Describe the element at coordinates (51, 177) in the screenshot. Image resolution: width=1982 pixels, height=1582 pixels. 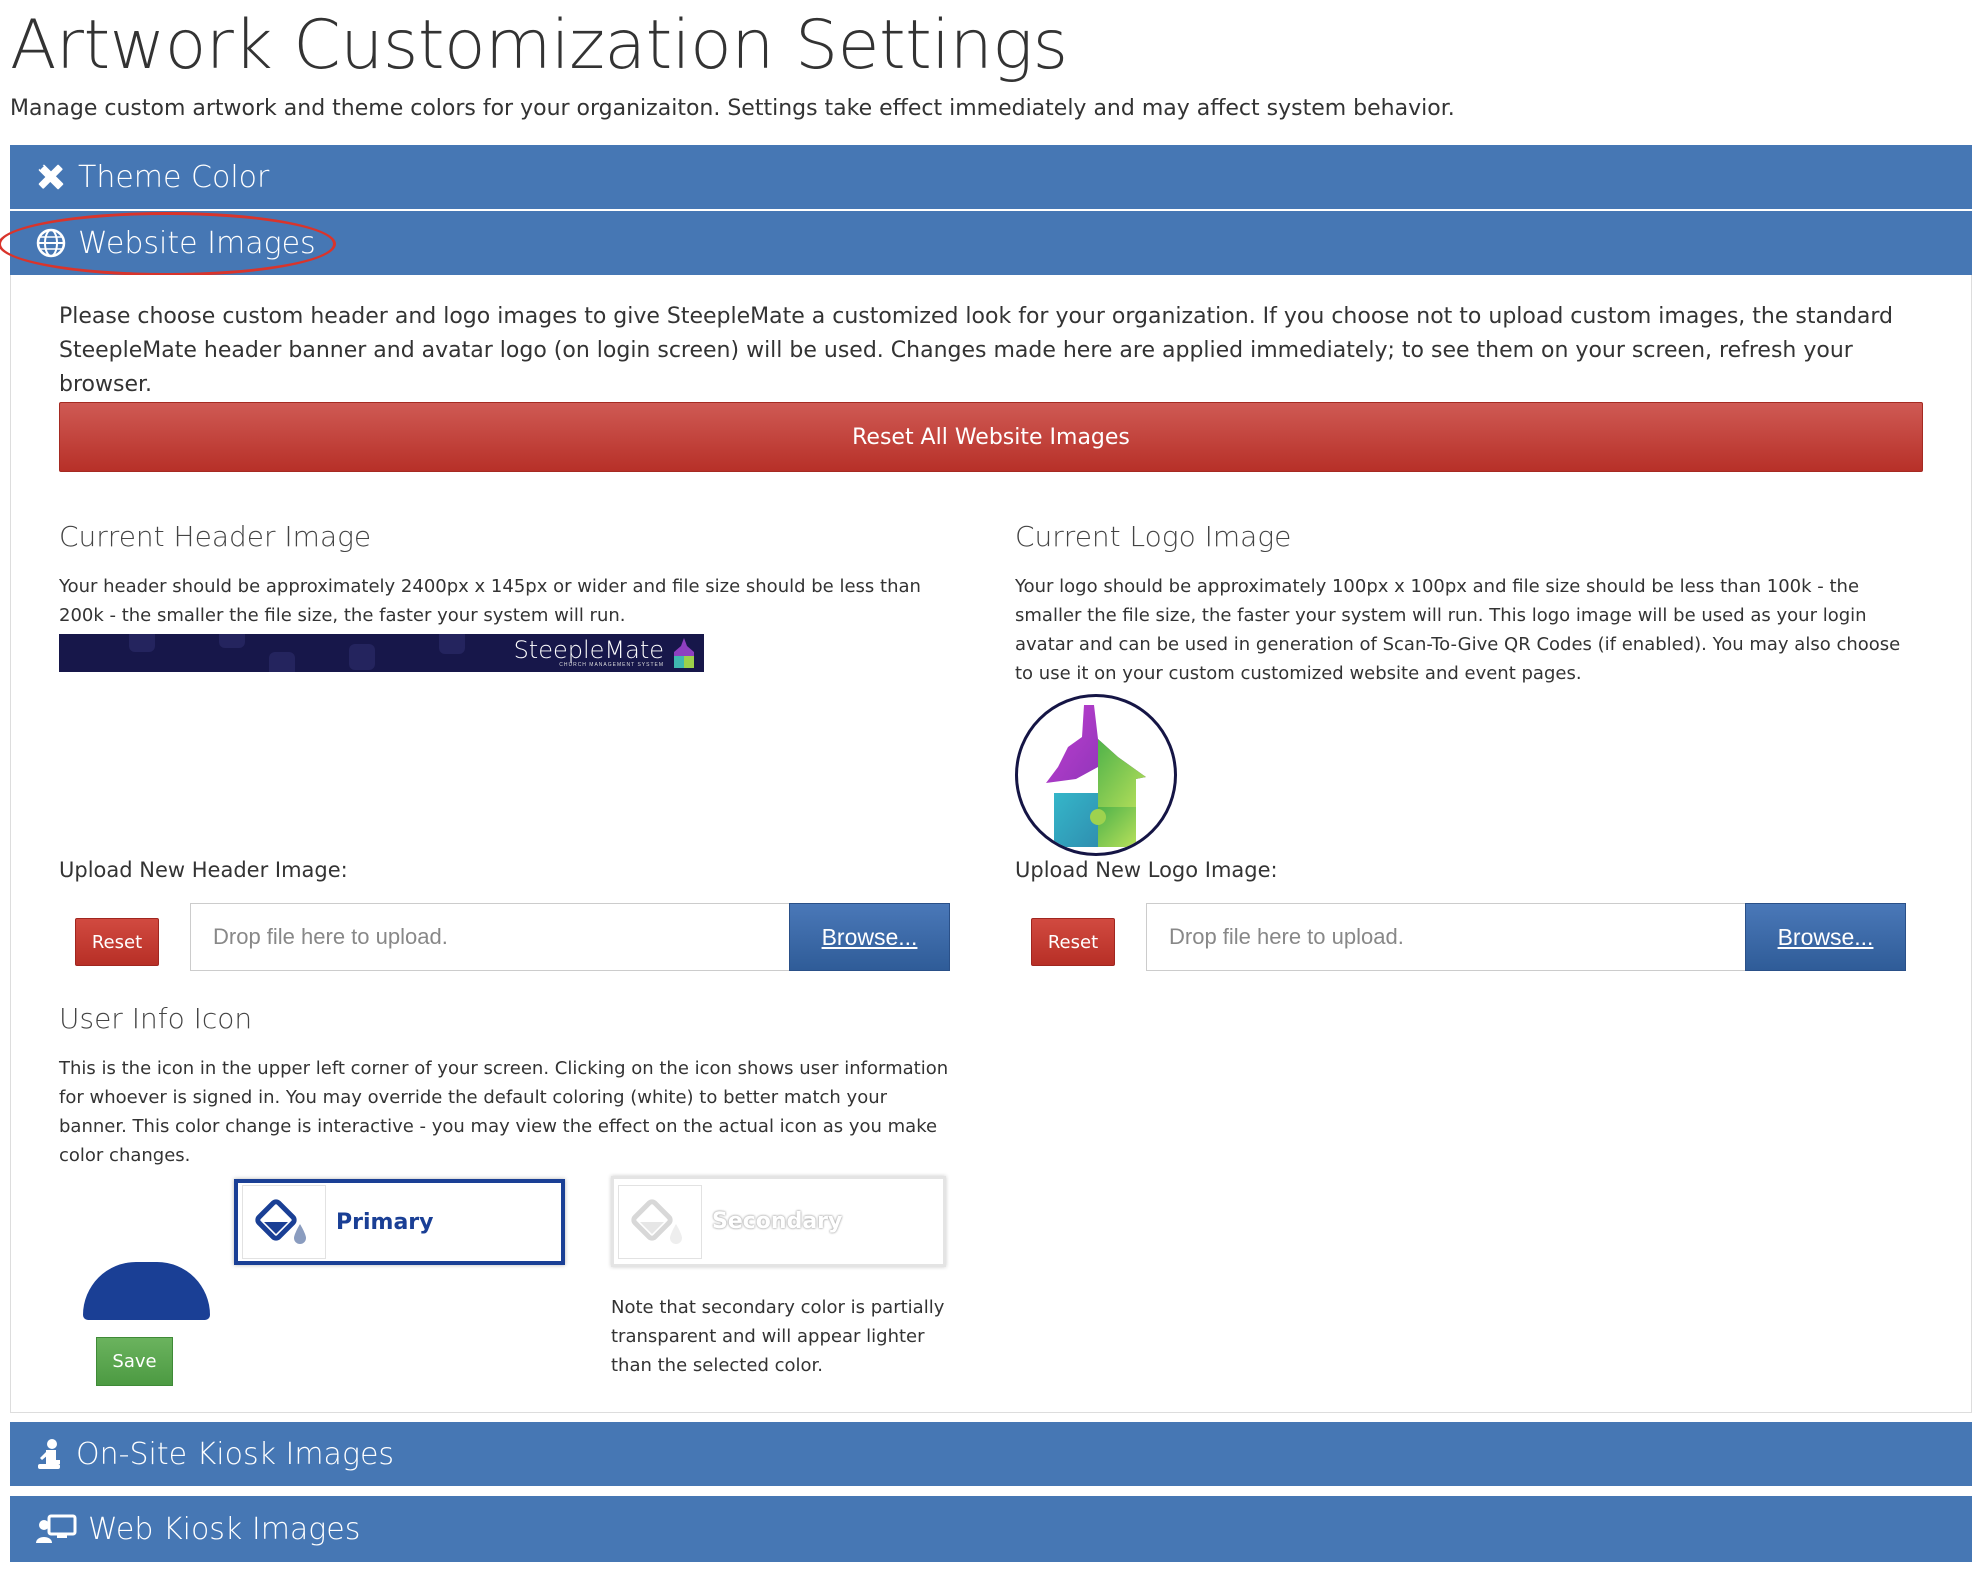
I see `pencil-ruler-icon` at that location.